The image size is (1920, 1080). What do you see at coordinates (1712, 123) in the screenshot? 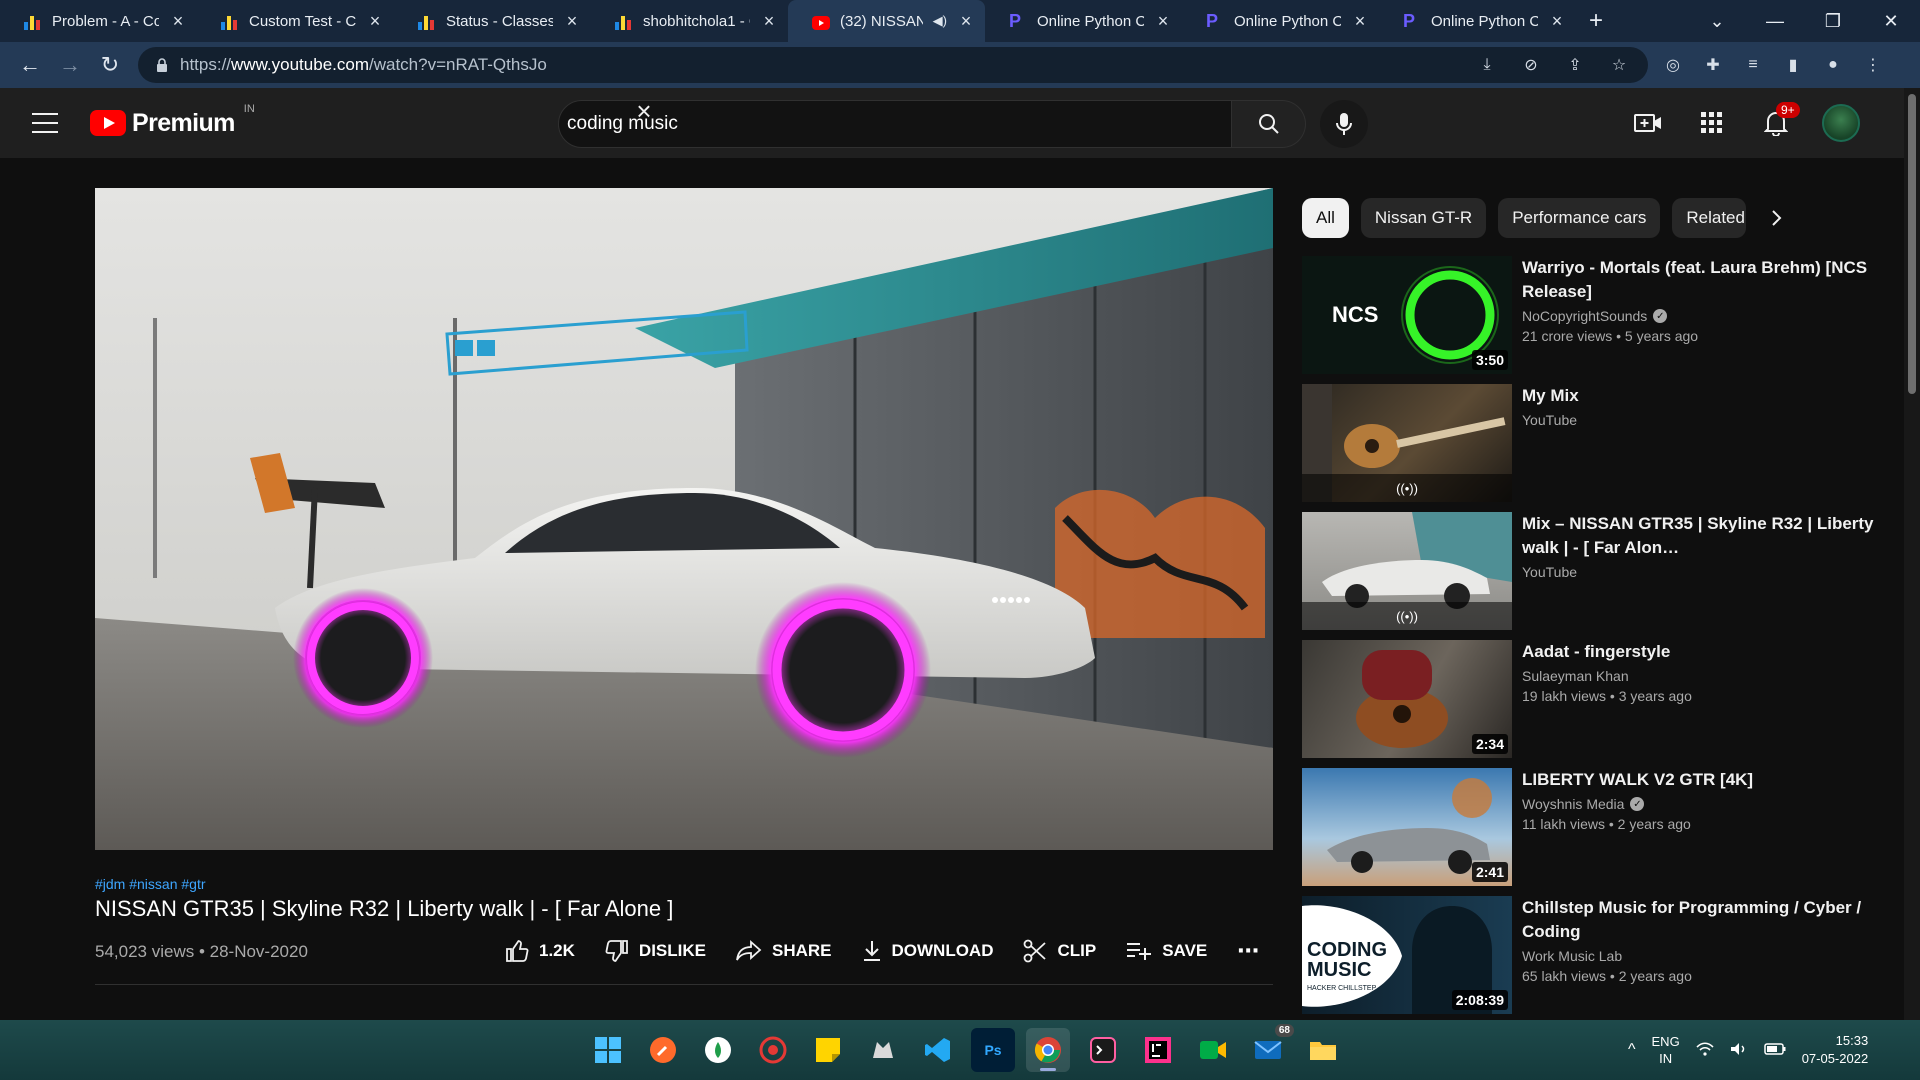
I see `apps-grid-icon` at bounding box center [1712, 123].